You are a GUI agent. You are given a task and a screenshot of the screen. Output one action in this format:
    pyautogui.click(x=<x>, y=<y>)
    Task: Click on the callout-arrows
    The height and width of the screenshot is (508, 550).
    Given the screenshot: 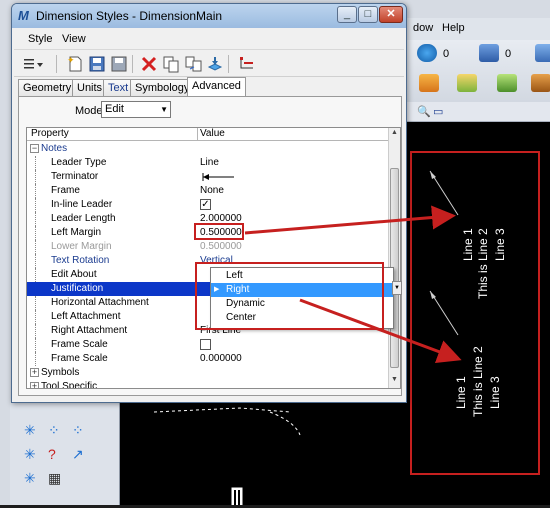 What is the action you would take?
    pyautogui.click(x=353, y=284)
    